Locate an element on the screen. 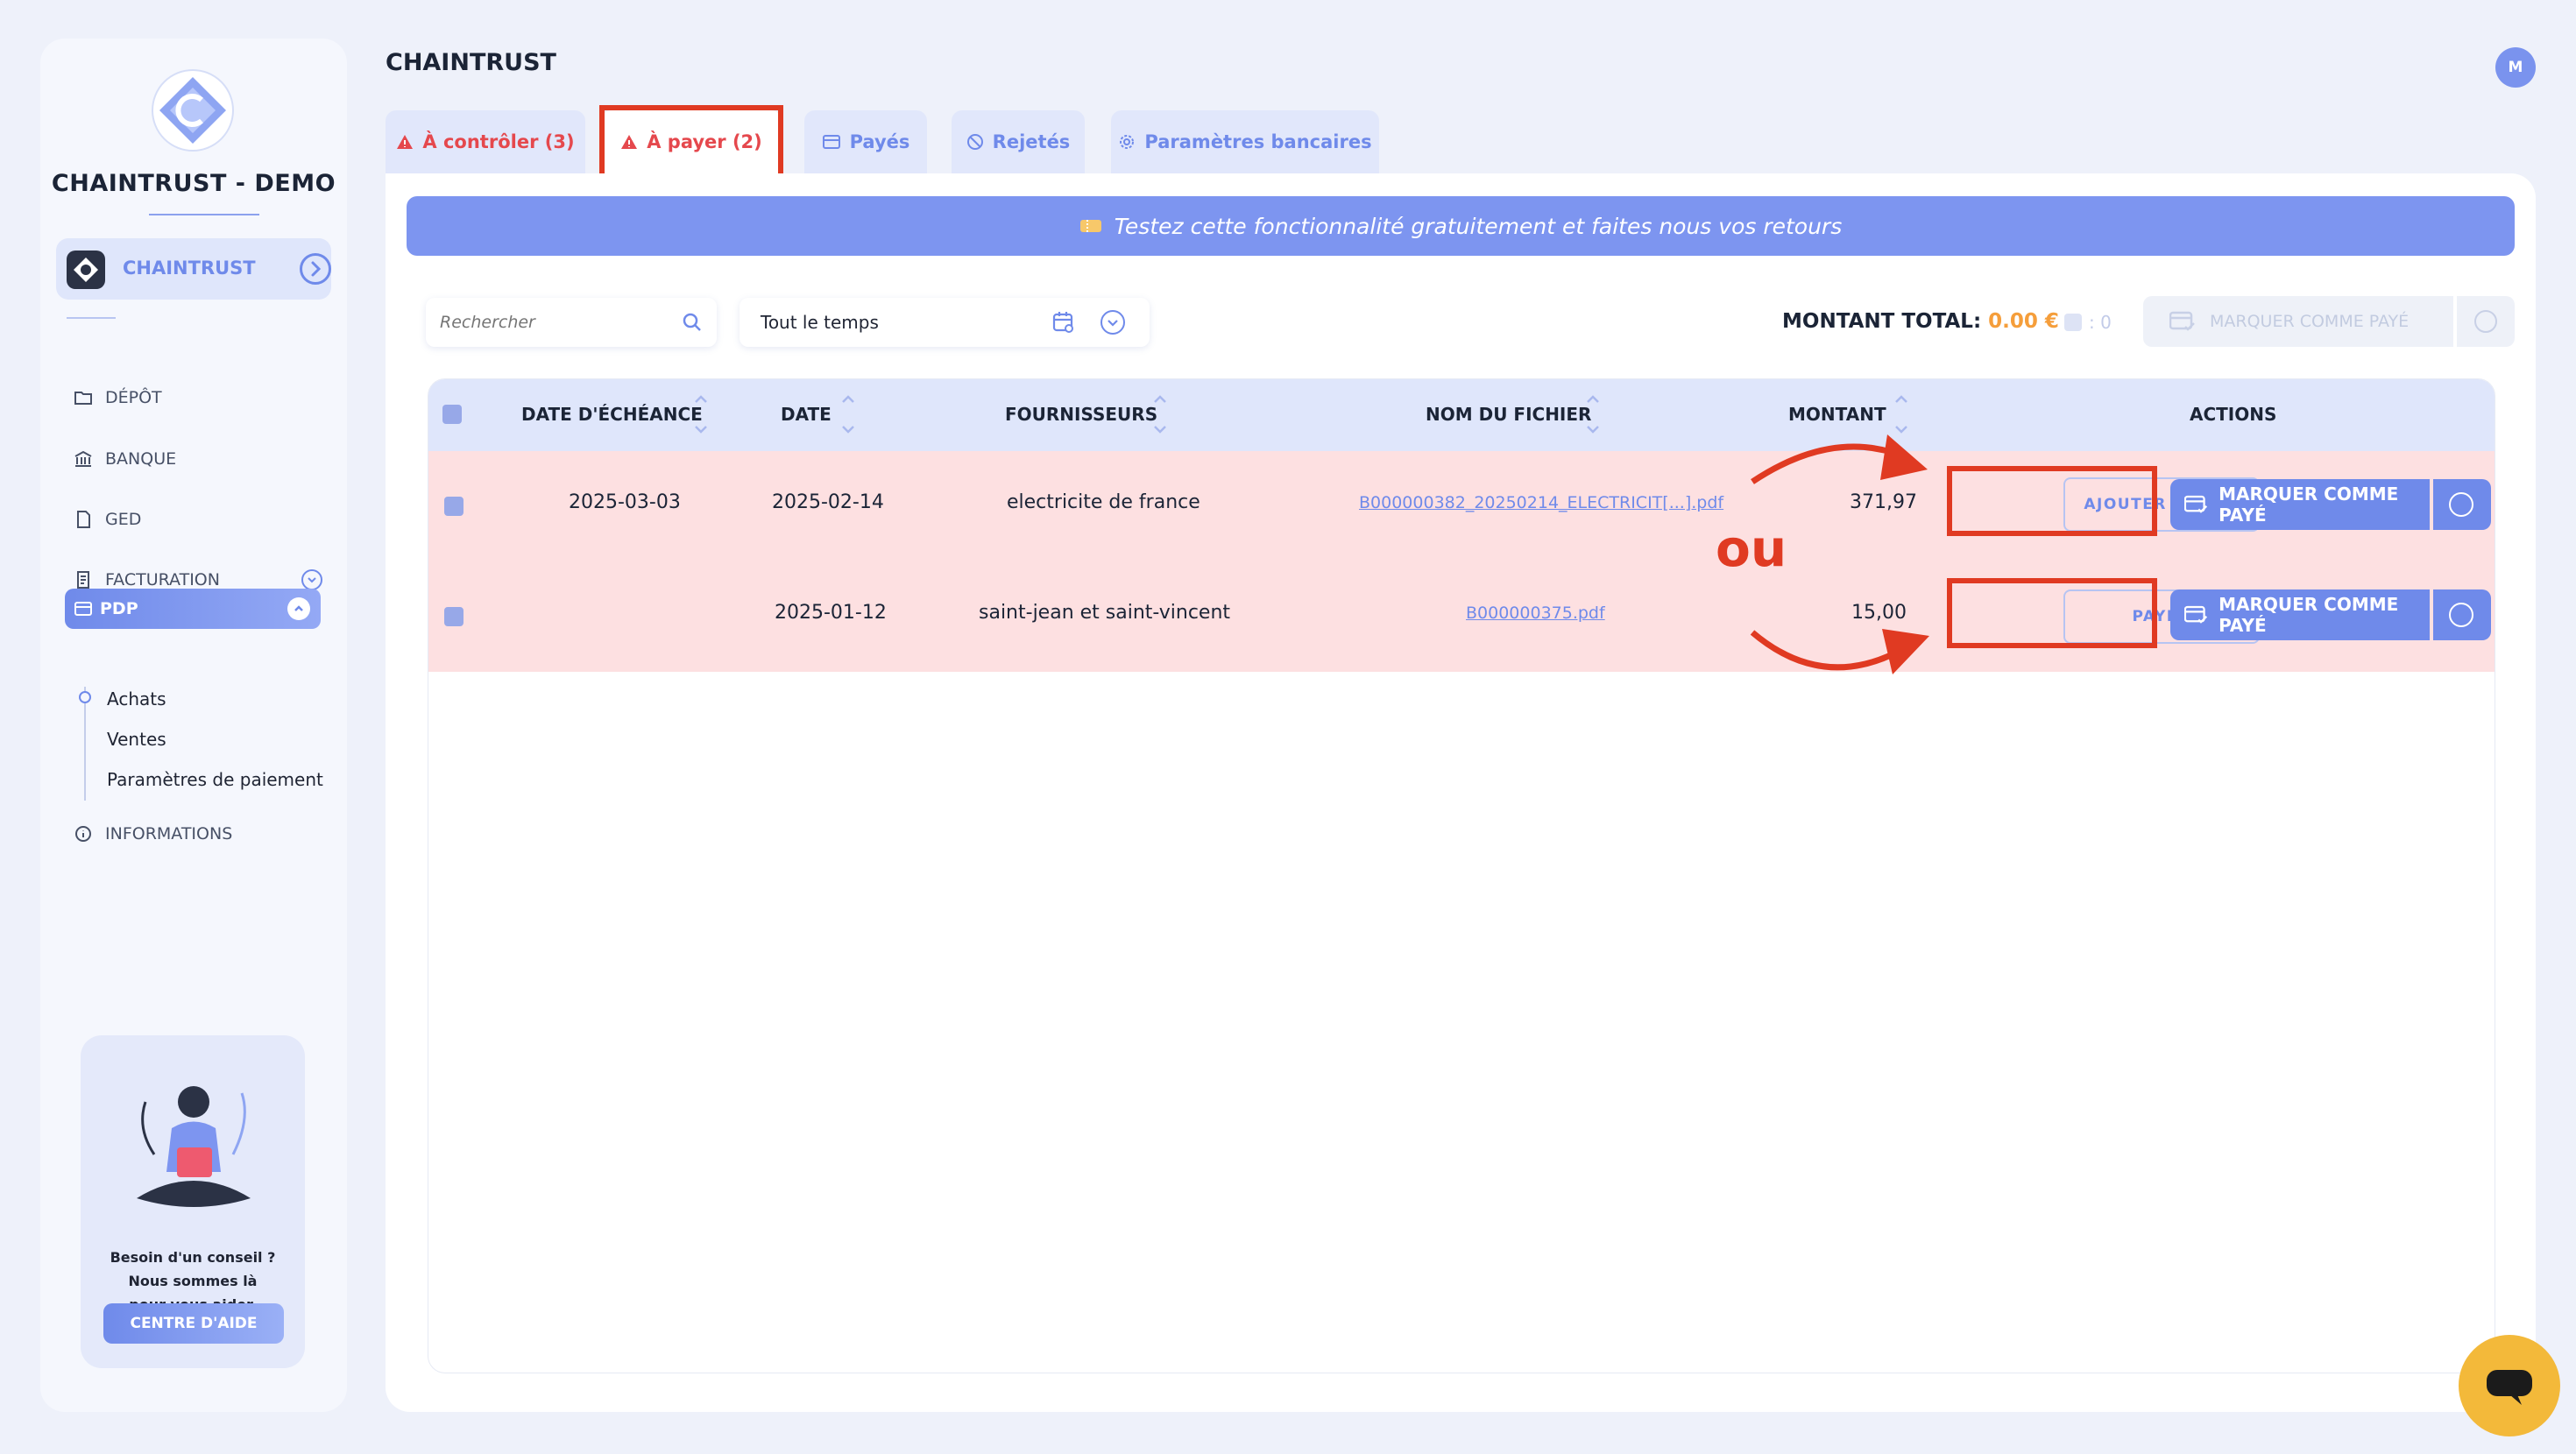  mark-all-label: MARQUER COMME PAYÉ is located at coordinates (2310, 321).